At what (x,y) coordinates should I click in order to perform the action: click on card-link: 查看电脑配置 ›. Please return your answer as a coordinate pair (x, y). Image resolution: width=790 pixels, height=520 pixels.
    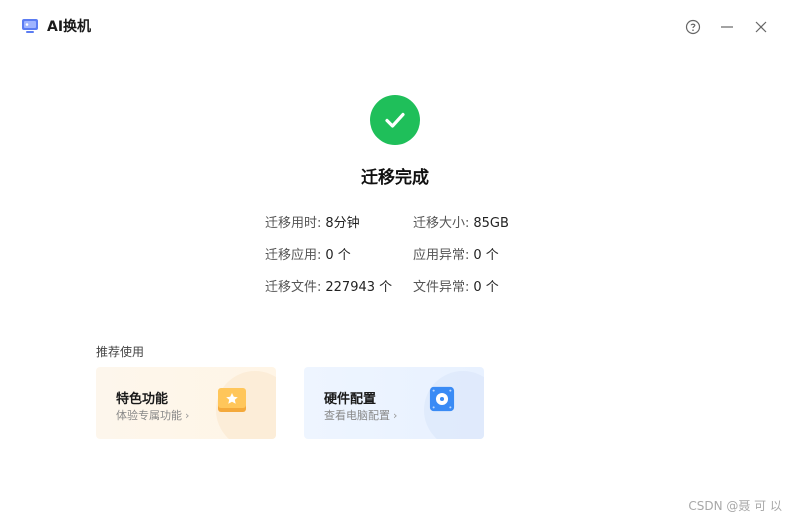
    Looking at the image, I should click on (360, 415).